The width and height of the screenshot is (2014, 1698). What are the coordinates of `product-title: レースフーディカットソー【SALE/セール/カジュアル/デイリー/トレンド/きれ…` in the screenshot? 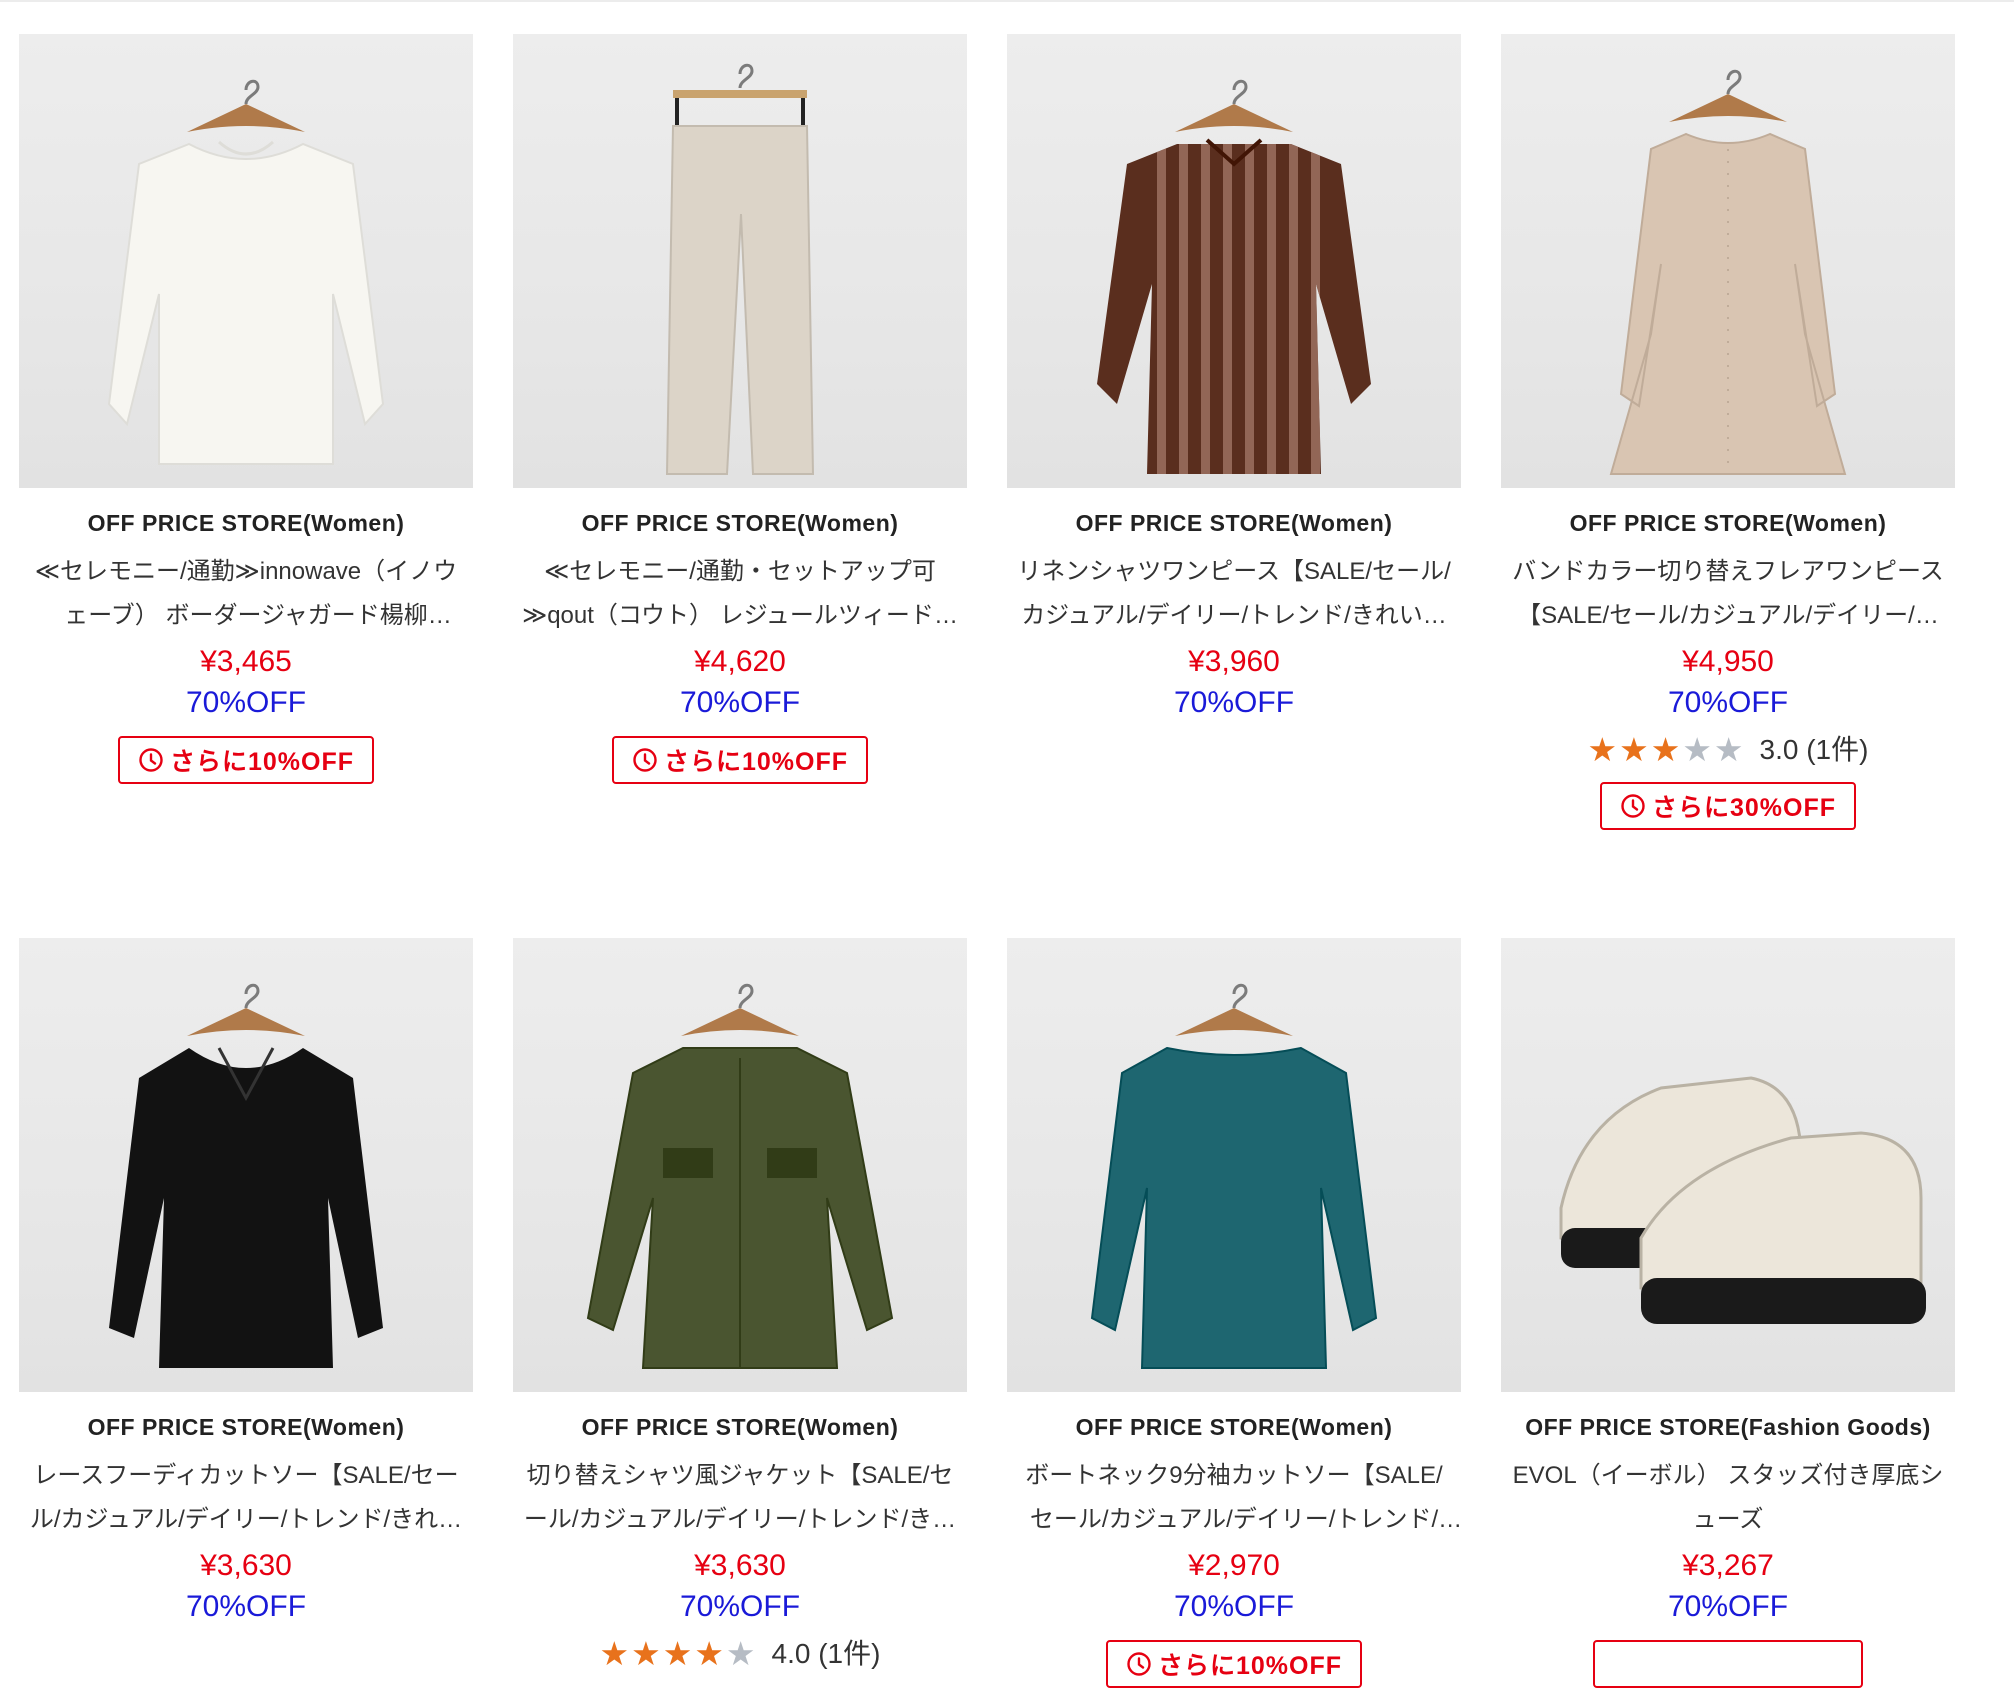 It's located at (246, 1498).